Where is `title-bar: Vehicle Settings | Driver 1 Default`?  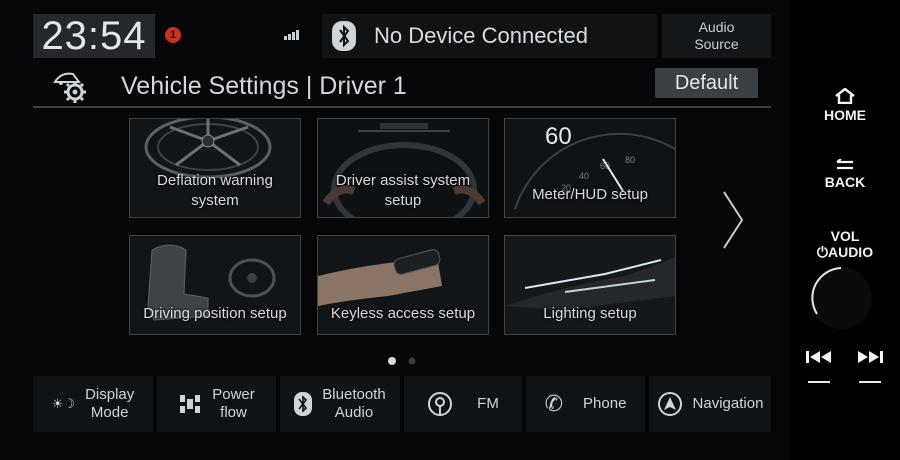 title-bar: Vehicle Settings | Driver 1 Default is located at coordinates (402, 87).